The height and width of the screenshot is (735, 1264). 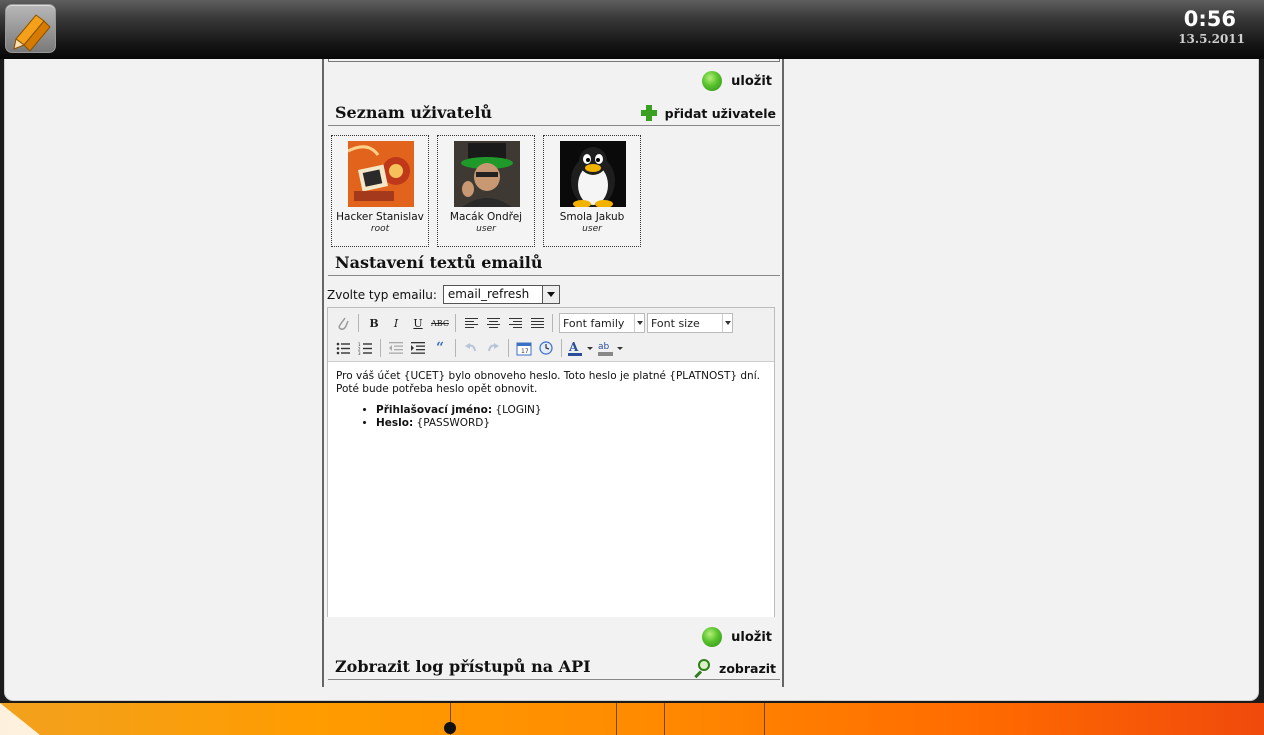 What do you see at coordinates (573, 347) in the screenshot?
I see `svg-text: A` at bounding box center [573, 347].